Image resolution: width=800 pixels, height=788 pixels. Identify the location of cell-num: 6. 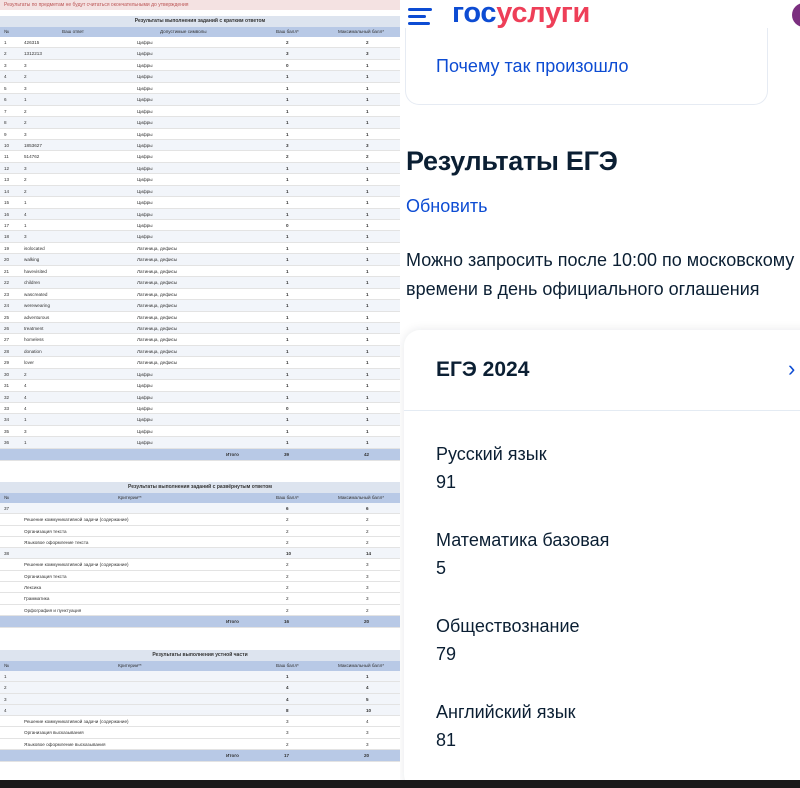
(5, 100).